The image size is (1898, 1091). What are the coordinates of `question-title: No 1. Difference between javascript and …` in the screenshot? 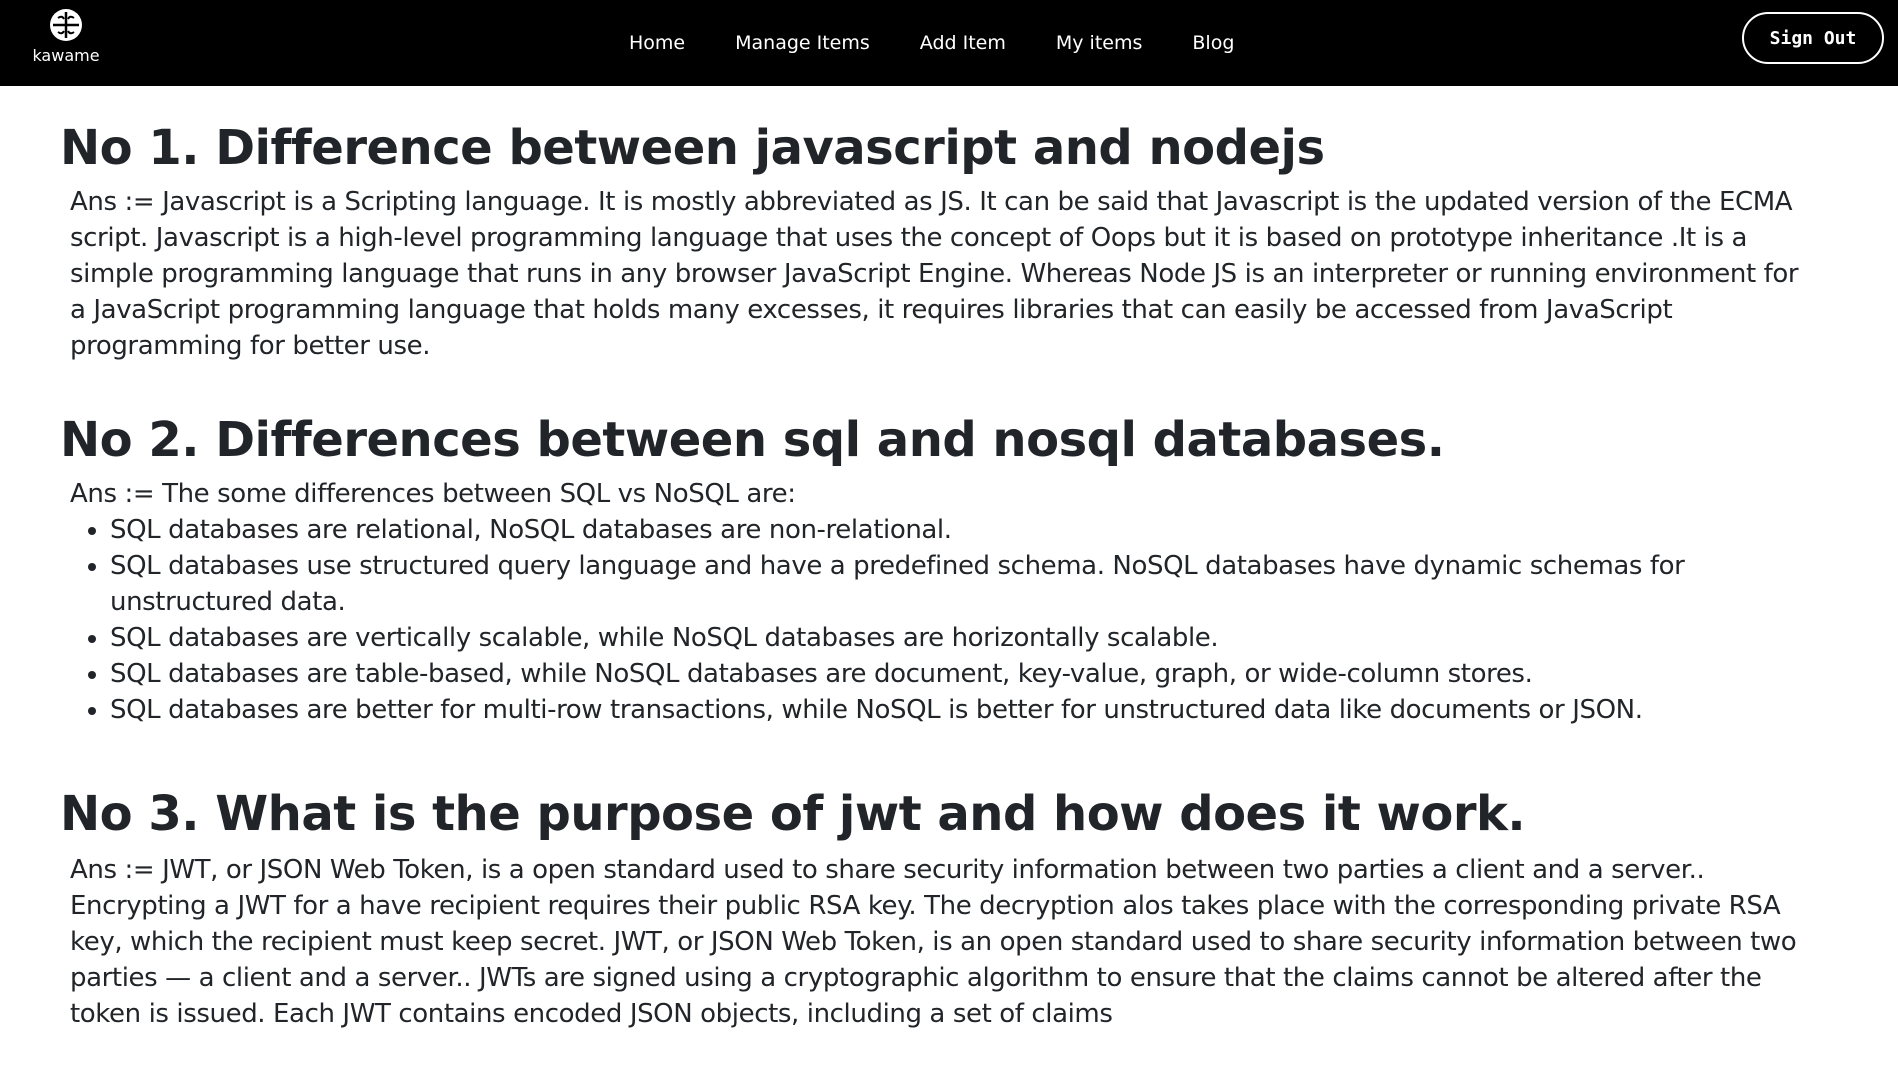 It's located at (692, 148).